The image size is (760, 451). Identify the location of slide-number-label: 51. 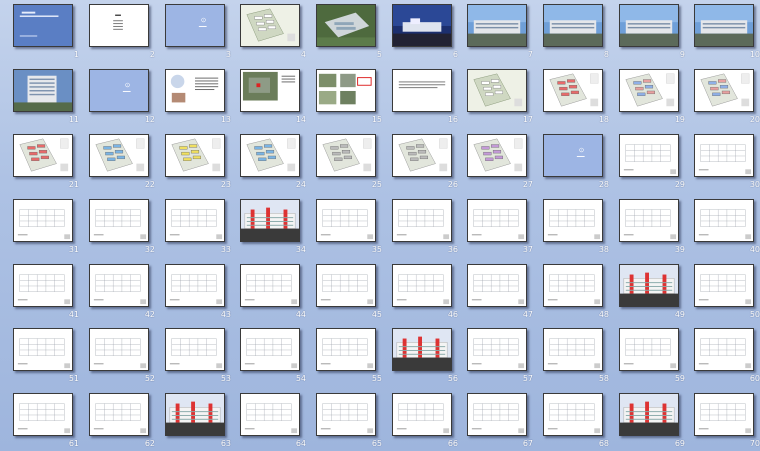
(73, 378).